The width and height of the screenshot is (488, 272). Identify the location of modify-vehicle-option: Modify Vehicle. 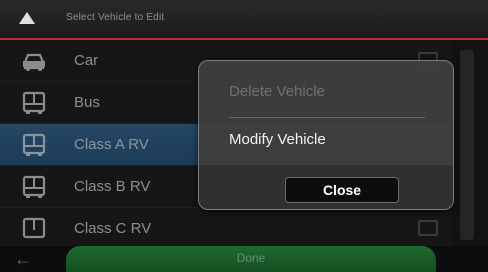
(277, 139).